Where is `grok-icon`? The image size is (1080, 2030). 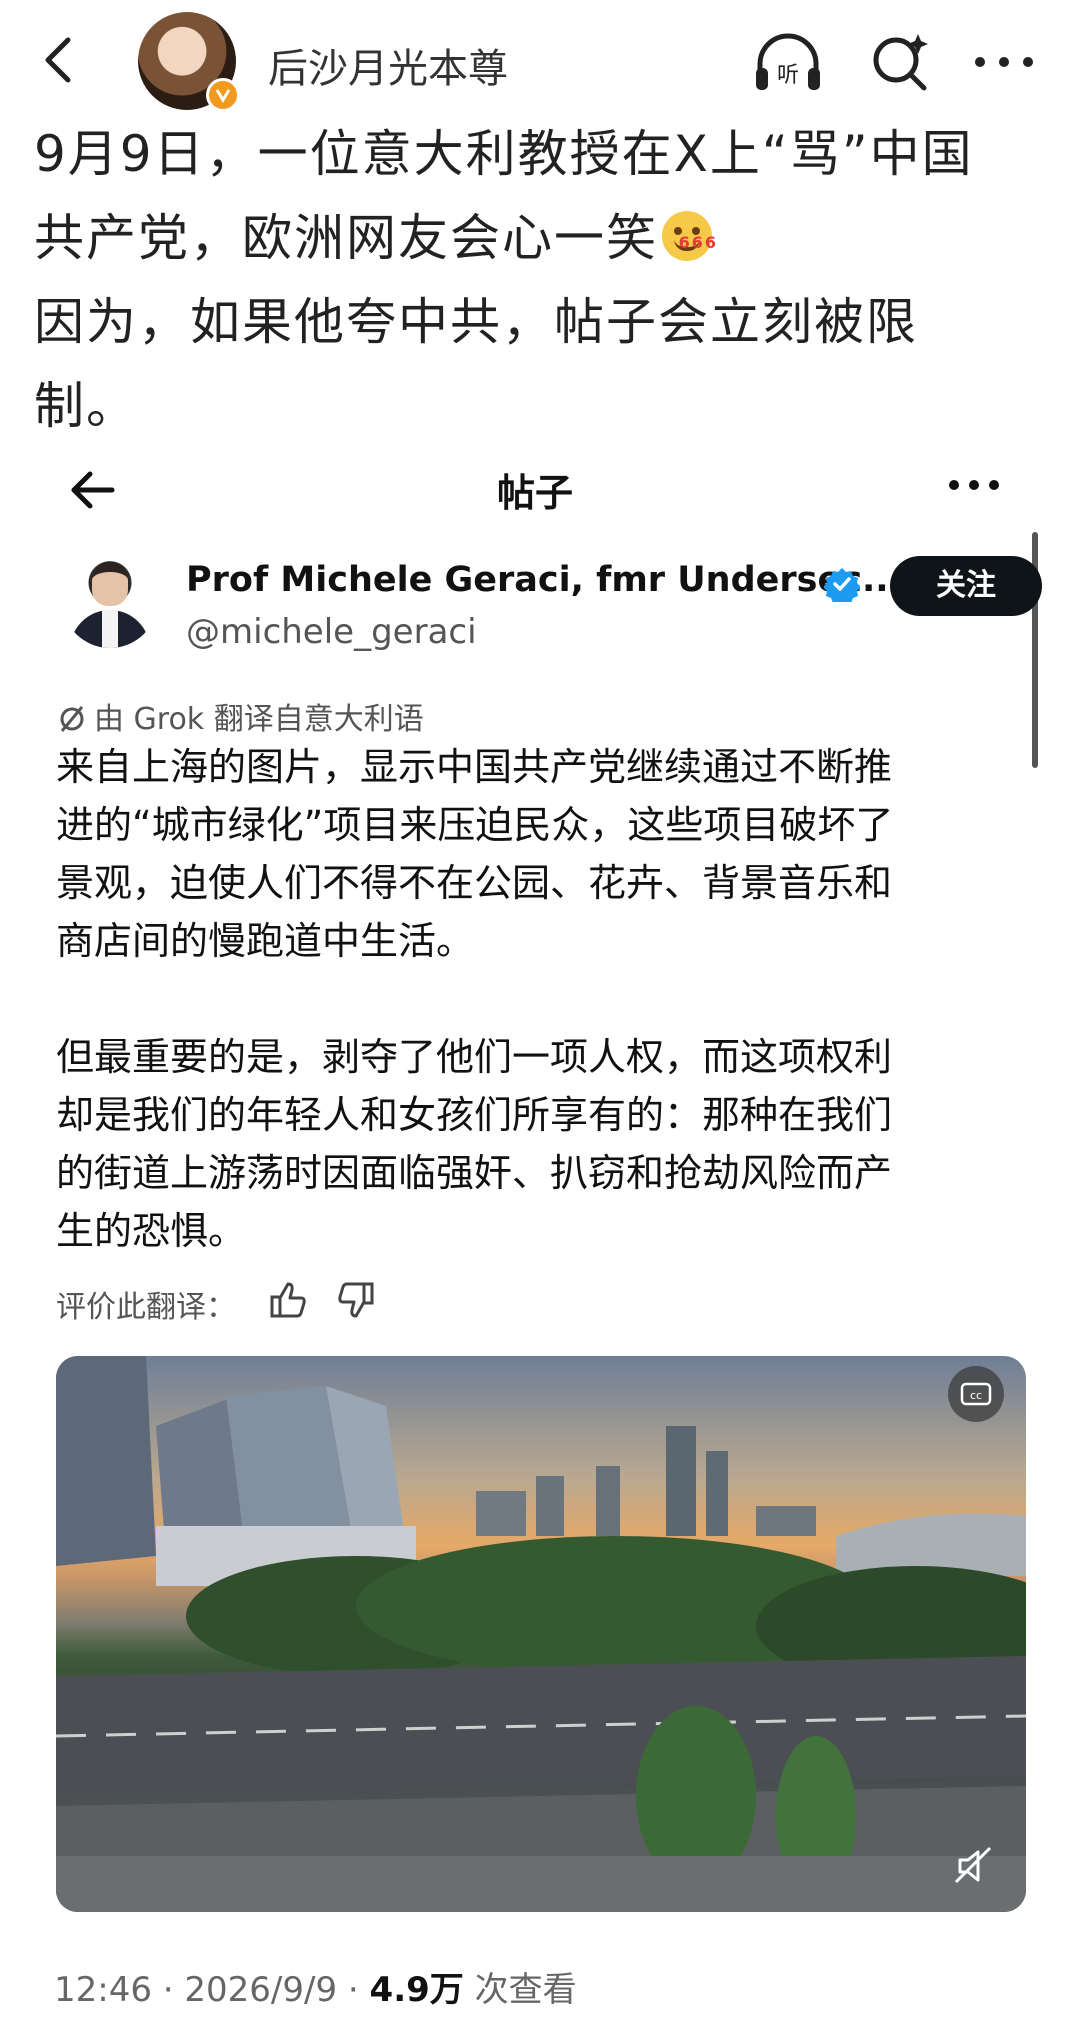
grok-icon is located at coordinates (72, 719).